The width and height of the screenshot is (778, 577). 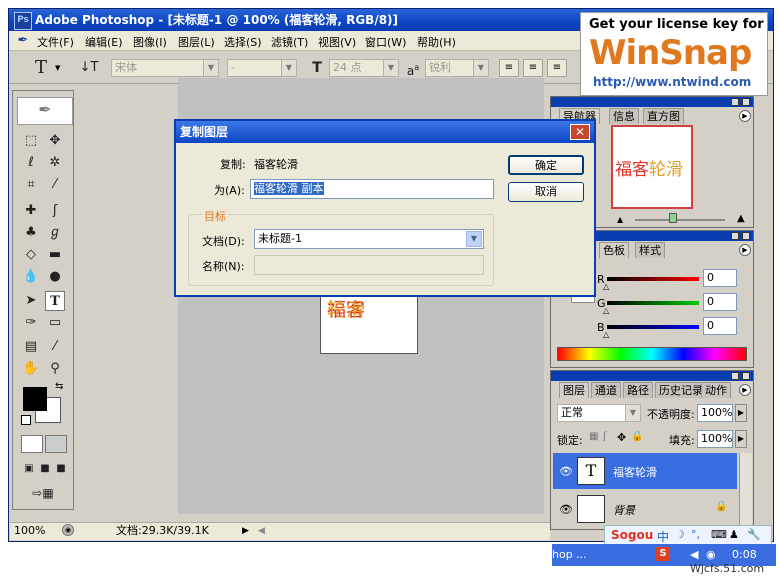 What do you see at coordinates (599, 413) in the screenshot?
I see `blend-mode-select: 正常 ▼` at bounding box center [599, 413].